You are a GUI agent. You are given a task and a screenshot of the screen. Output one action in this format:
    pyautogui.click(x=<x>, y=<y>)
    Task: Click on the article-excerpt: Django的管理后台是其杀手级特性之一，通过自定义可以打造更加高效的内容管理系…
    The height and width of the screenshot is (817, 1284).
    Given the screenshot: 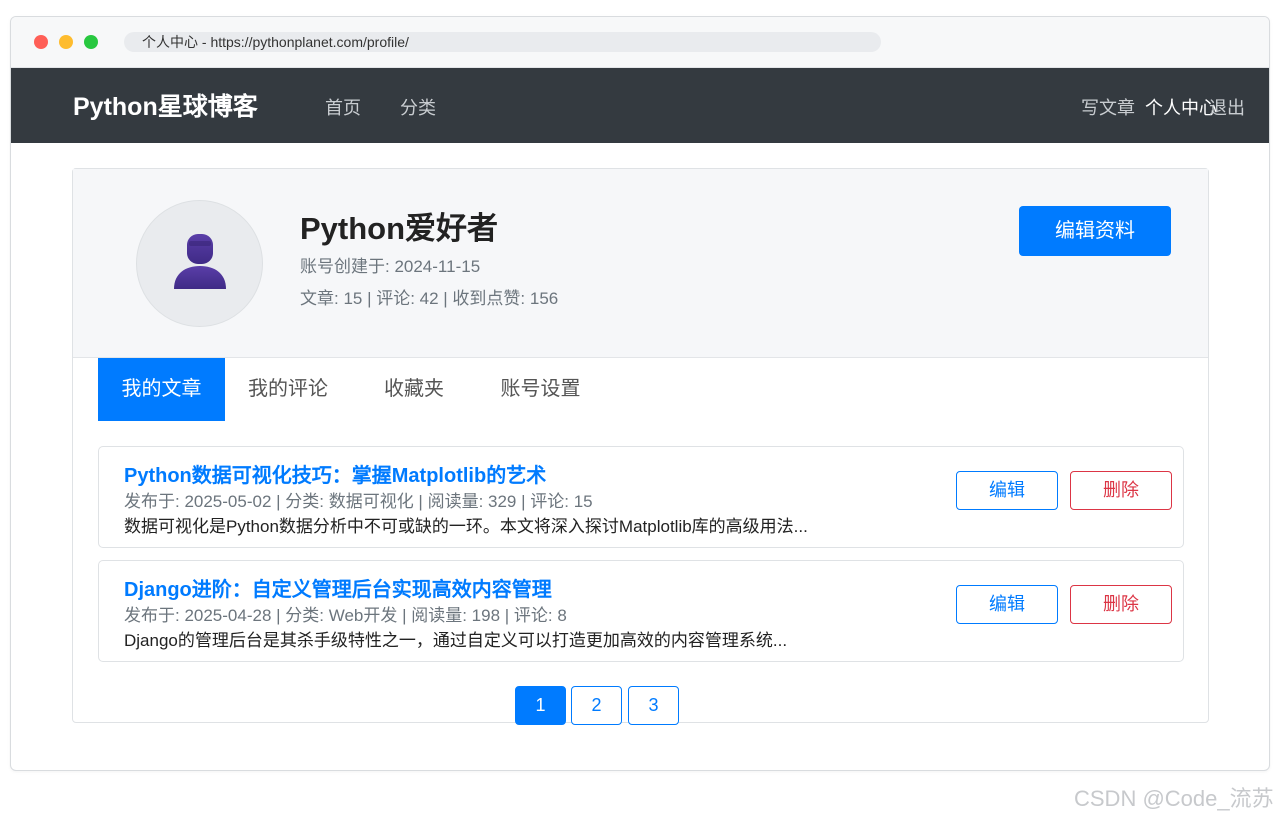 What is the action you would take?
    pyautogui.click(x=456, y=640)
    